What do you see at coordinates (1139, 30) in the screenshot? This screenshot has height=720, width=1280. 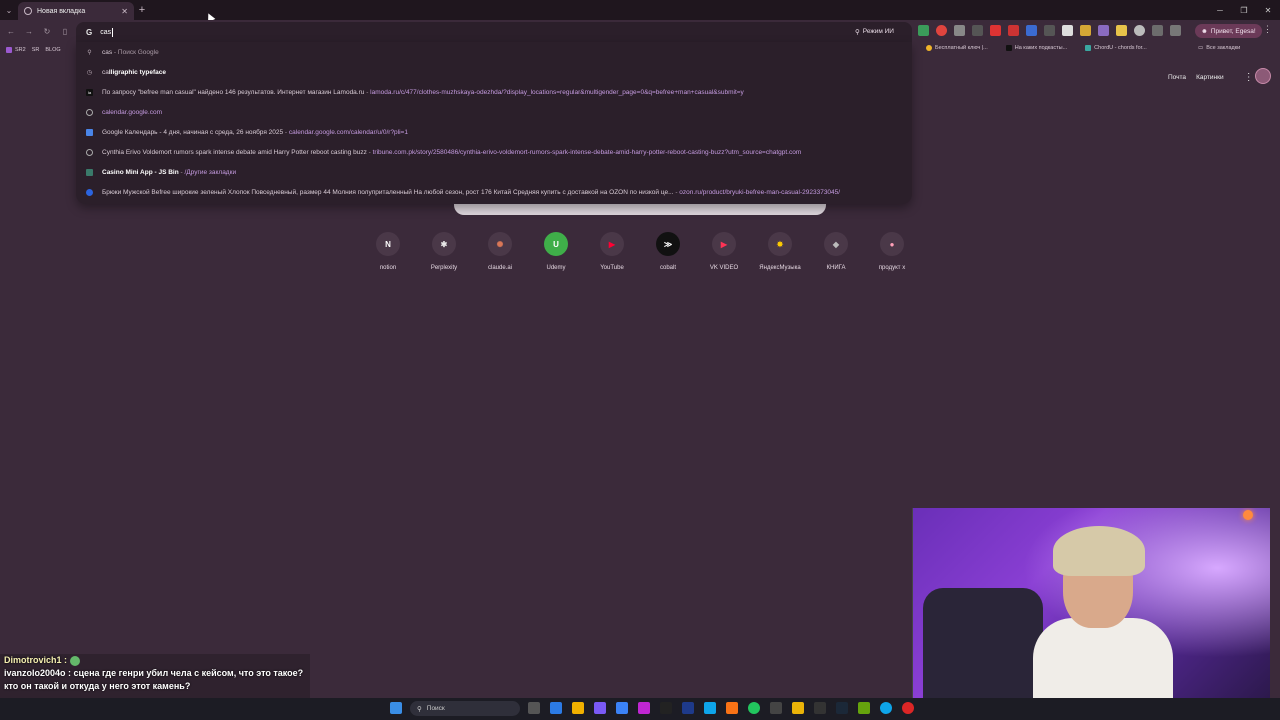 I see `extension-circle-icon` at bounding box center [1139, 30].